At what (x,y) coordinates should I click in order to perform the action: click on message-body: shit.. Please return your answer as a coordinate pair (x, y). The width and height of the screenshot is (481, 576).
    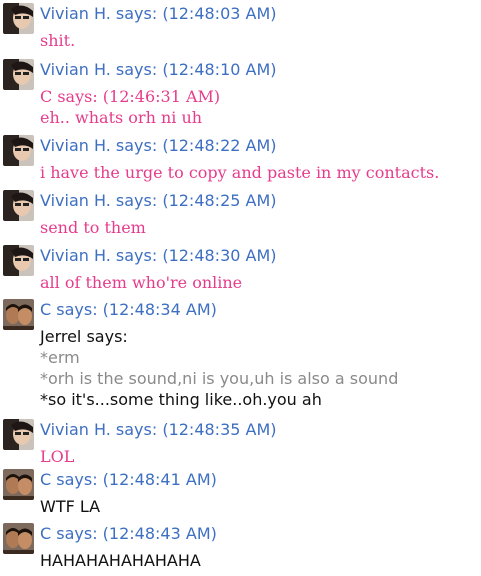
    Looking at the image, I should click on (57, 40).